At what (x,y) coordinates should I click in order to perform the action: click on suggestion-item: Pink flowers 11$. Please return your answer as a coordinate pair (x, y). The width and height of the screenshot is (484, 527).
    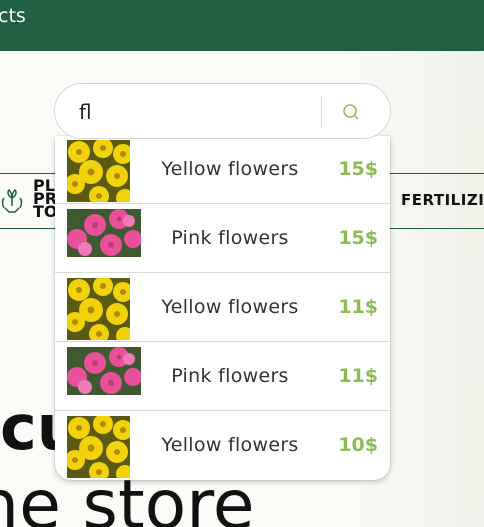
    Looking at the image, I should click on (222, 377).